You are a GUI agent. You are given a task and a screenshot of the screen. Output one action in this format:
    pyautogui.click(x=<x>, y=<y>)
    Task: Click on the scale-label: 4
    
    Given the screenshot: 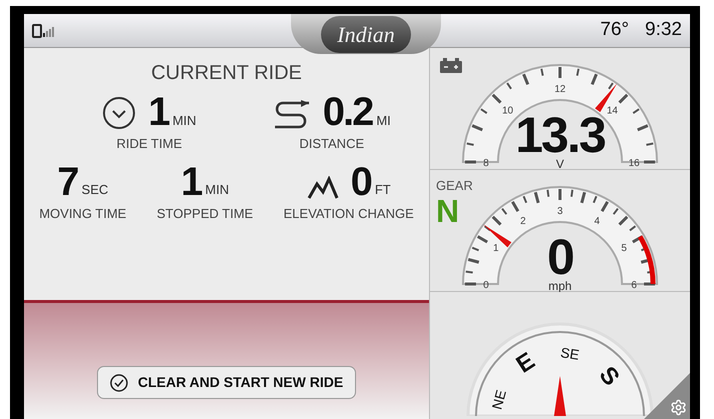 What is the action you would take?
    pyautogui.click(x=597, y=221)
    